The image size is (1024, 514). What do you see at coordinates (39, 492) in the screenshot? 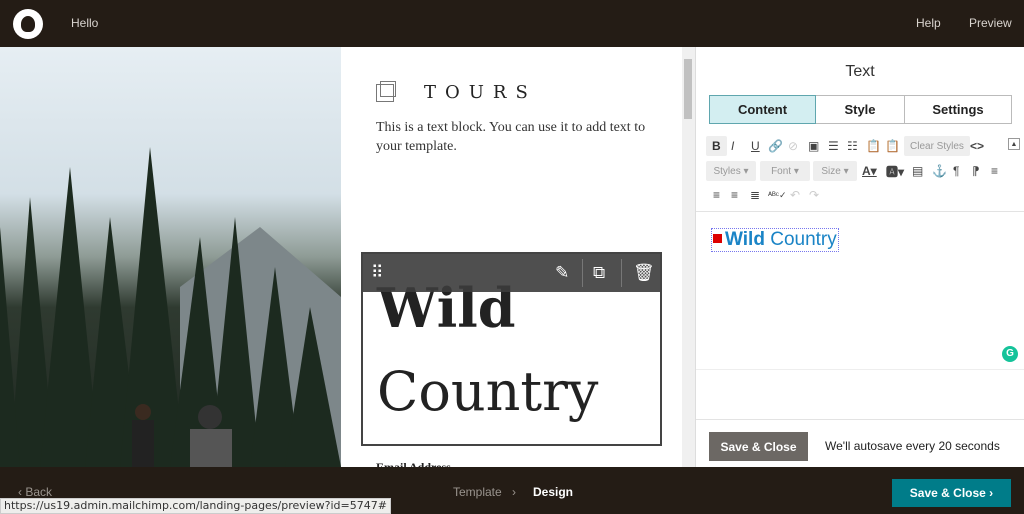
I see `back-label: Back` at bounding box center [39, 492].